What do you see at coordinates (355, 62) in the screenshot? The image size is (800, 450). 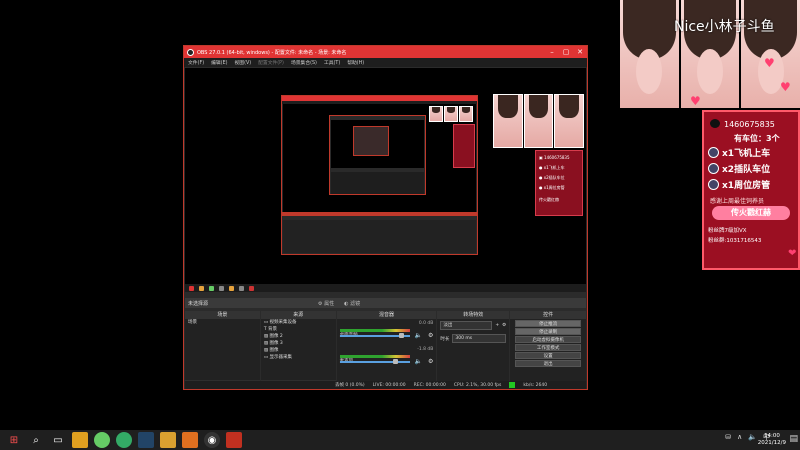 I see `menu-help: 帮助(H)` at bounding box center [355, 62].